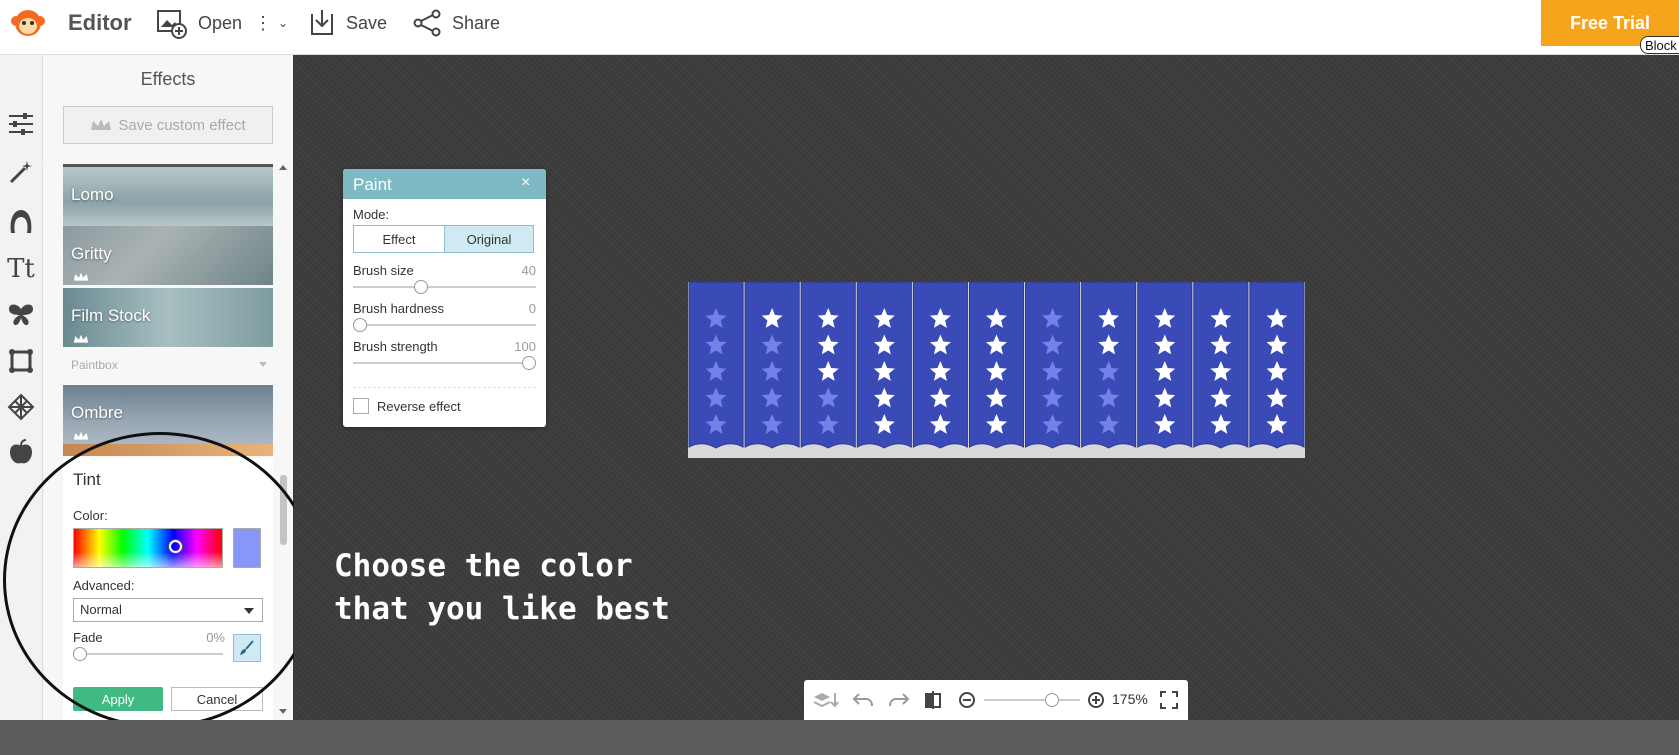 The image size is (1679, 755). I want to click on fade-label: Fade, so click(88, 637).